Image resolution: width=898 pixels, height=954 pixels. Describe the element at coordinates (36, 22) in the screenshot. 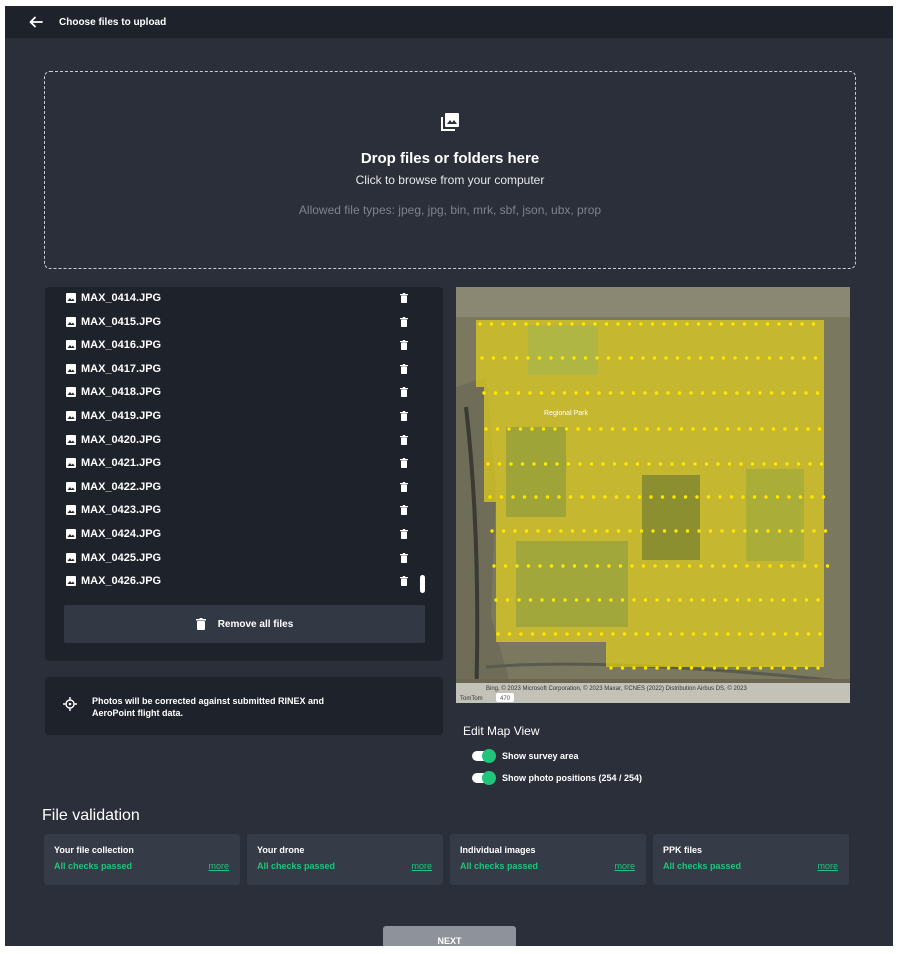

I see `arrow-left-icon` at that location.